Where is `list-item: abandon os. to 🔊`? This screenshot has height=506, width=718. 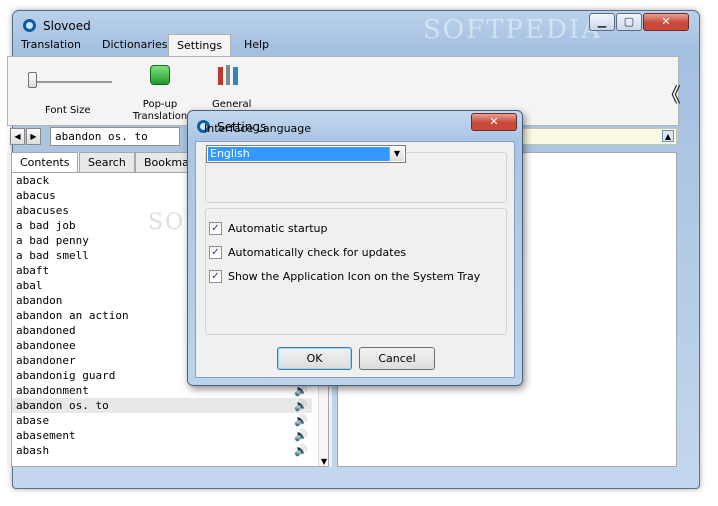
list-item: abandon os. to 🔊 is located at coordinates (162, 405).